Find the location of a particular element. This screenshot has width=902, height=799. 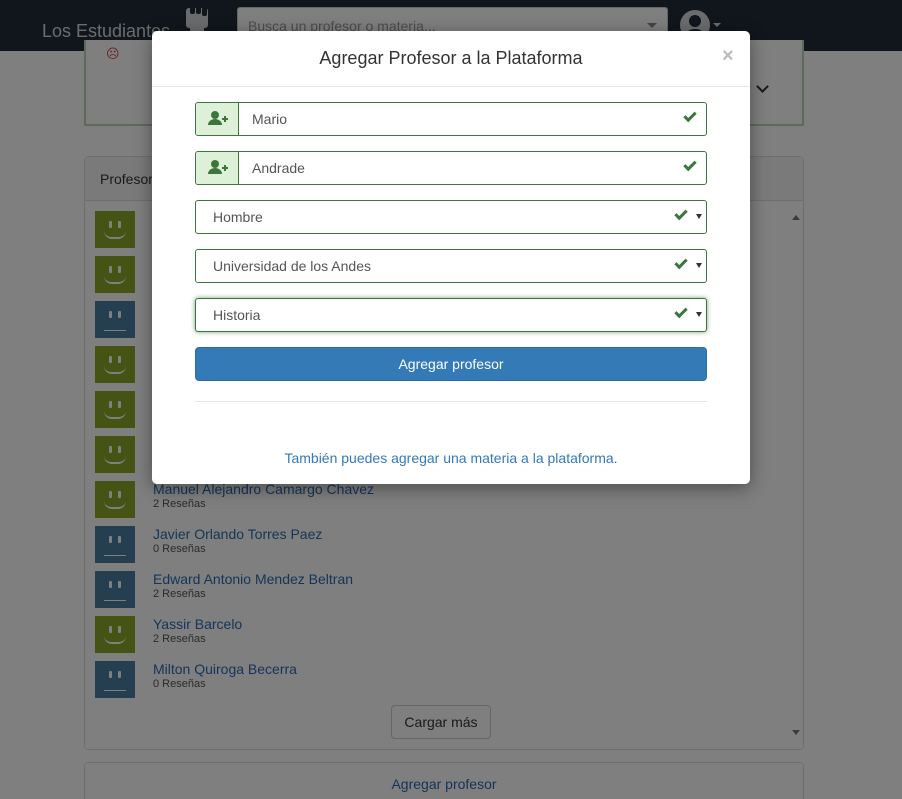

gender-value: Hombre is located at coordinates (238, 217).